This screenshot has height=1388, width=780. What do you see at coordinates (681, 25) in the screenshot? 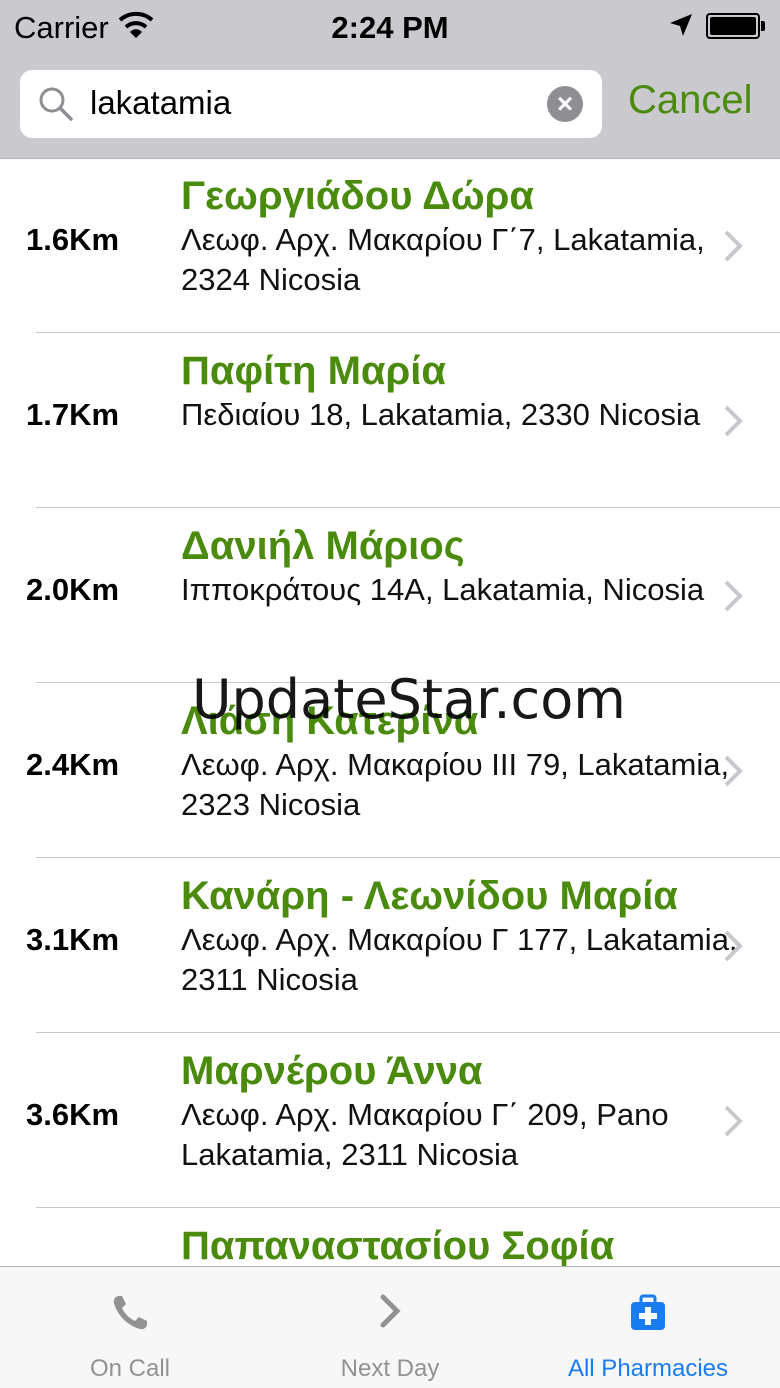
I see `location-arrow-icon` at bounding box center [681, 25].